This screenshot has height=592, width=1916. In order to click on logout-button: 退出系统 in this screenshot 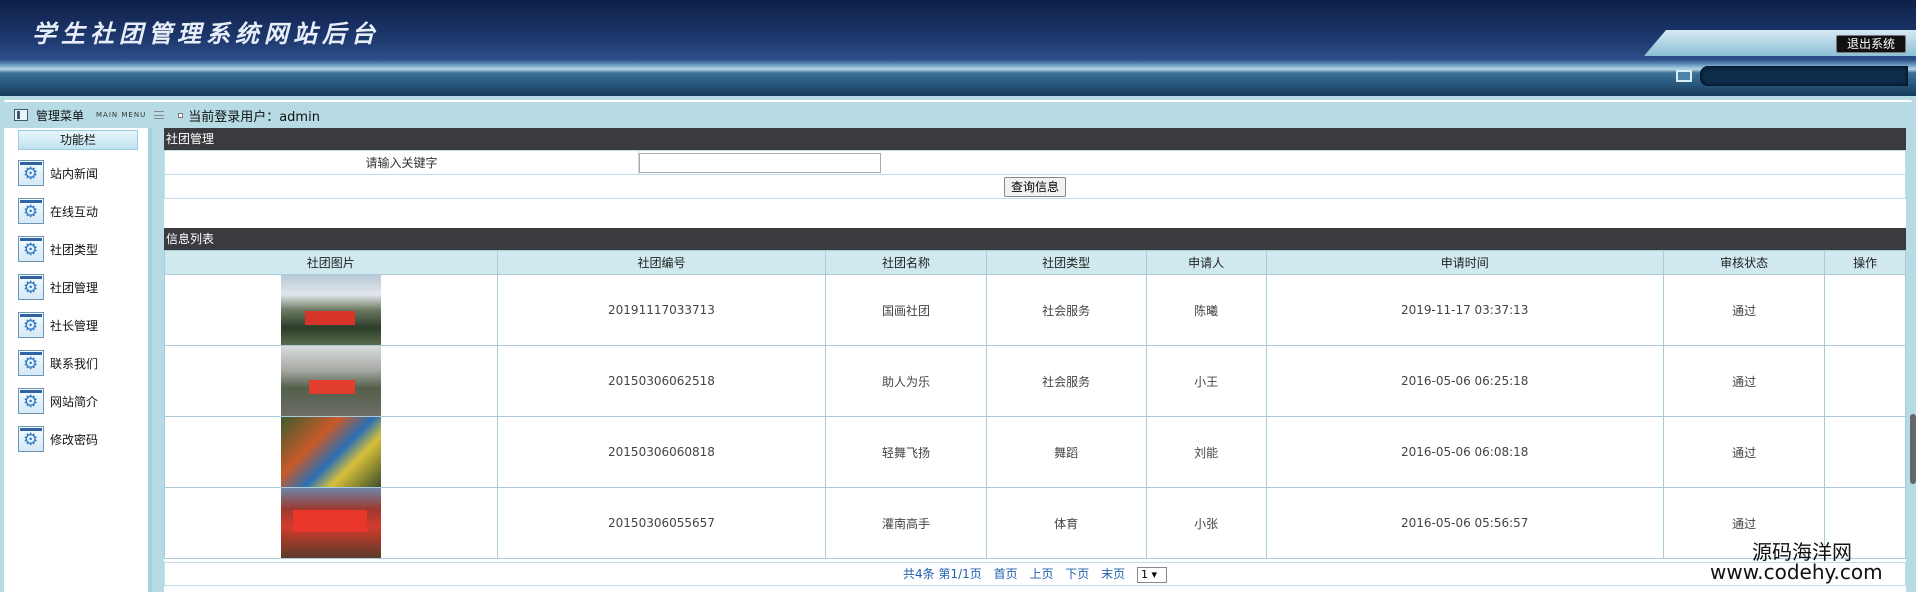, I will do `click(1871, 44)`.